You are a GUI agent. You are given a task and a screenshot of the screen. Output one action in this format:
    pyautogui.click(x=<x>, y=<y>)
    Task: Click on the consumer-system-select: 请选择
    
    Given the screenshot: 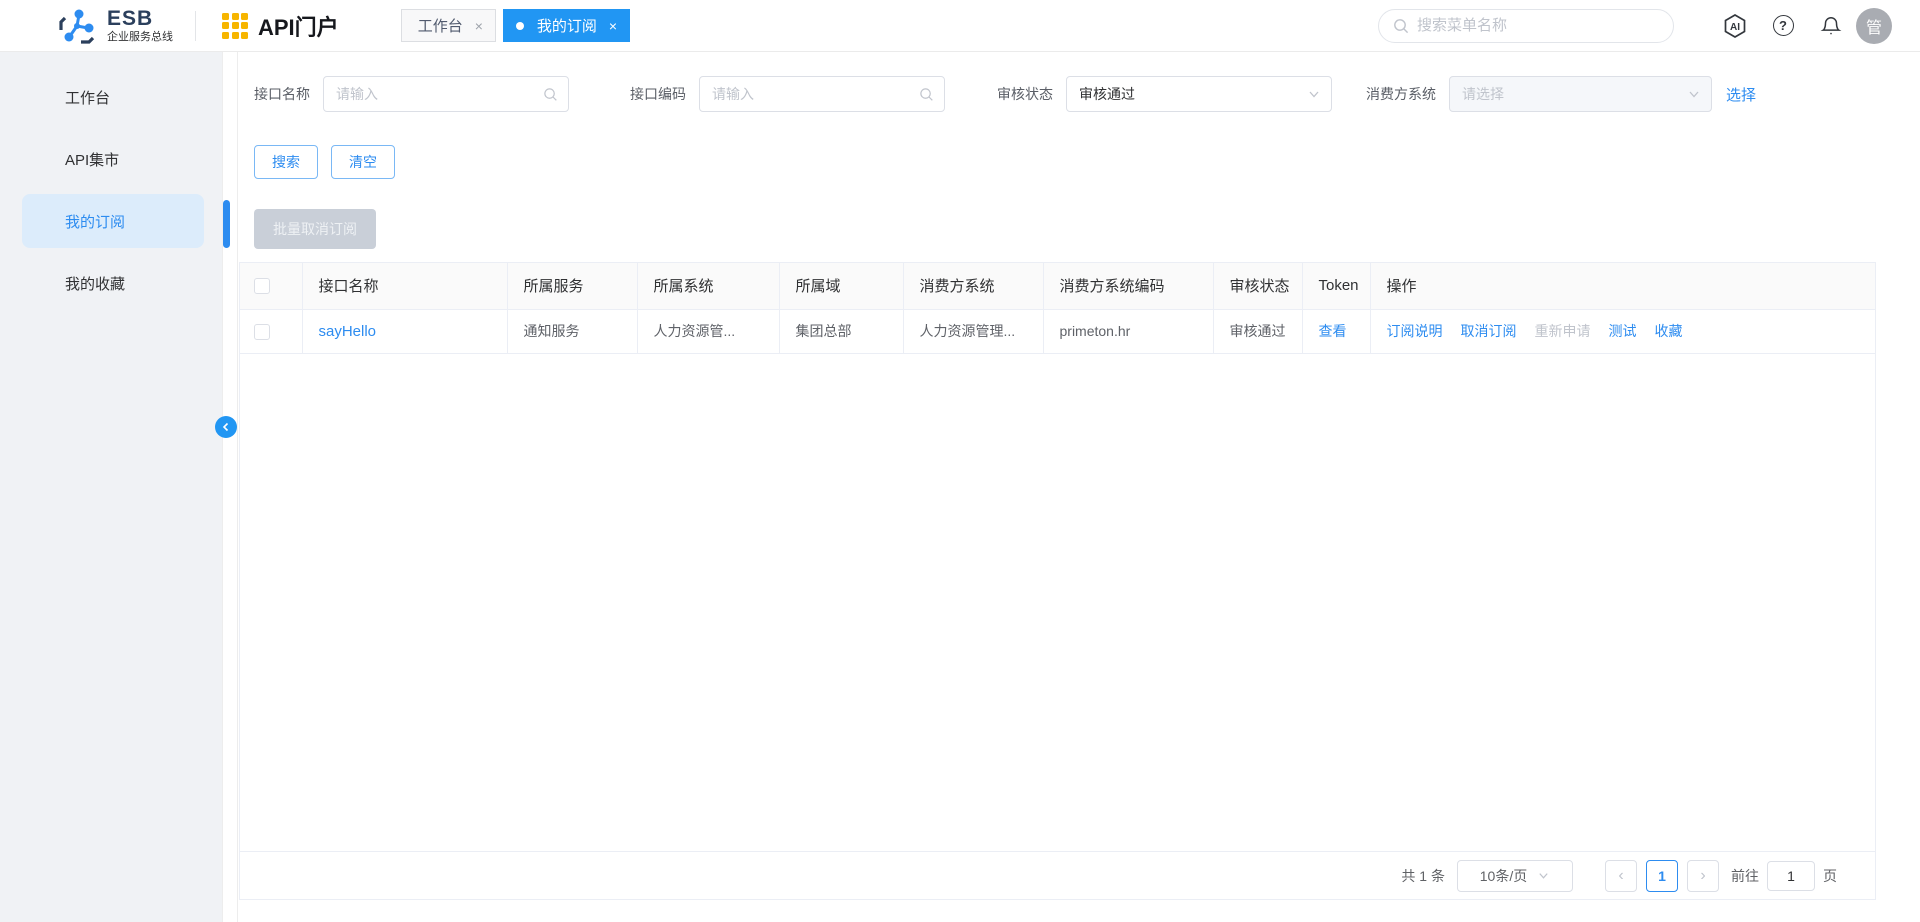 What is the action you would take?
    pyautogui.click(x=1580, y=94)
    